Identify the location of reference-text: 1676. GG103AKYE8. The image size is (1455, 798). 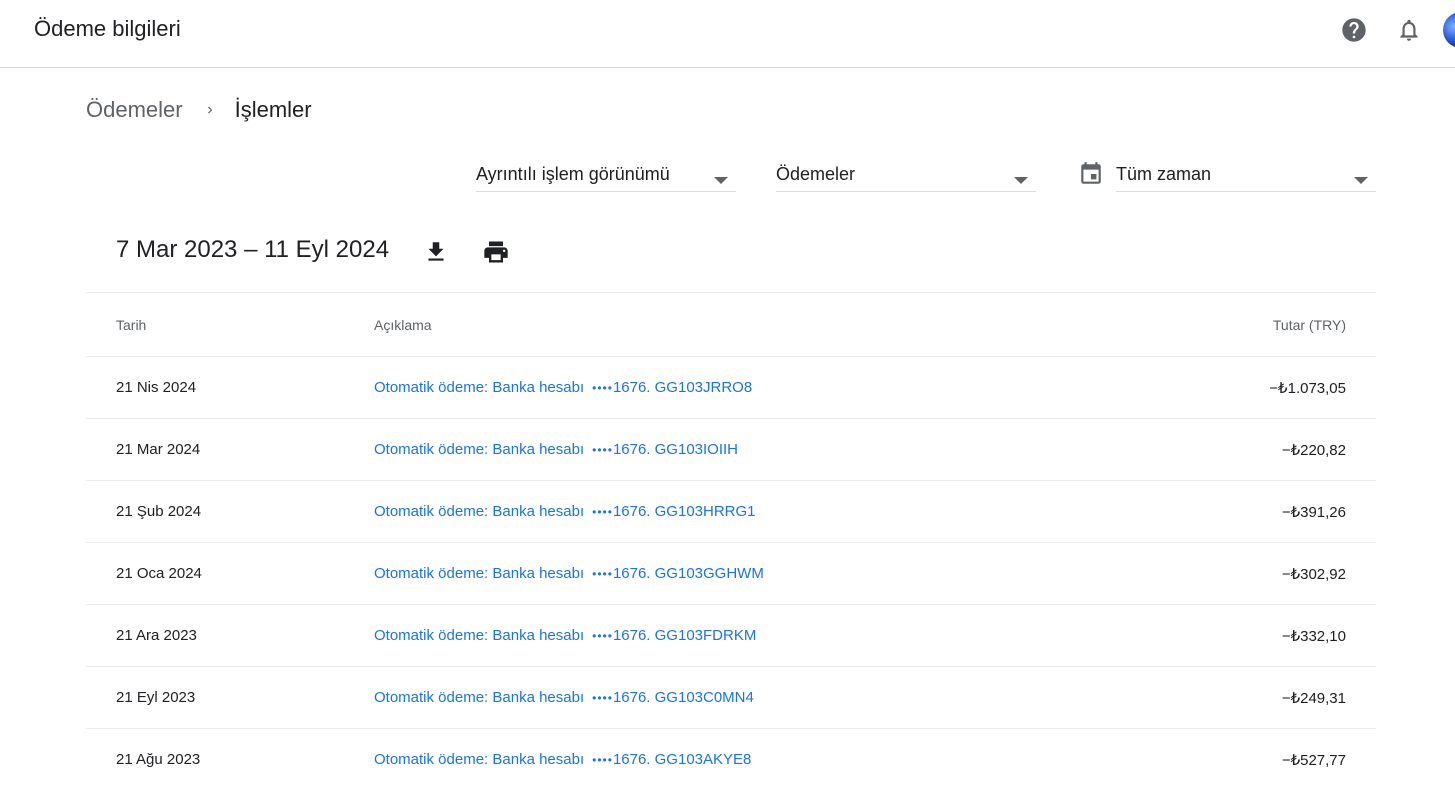
(682, 759).